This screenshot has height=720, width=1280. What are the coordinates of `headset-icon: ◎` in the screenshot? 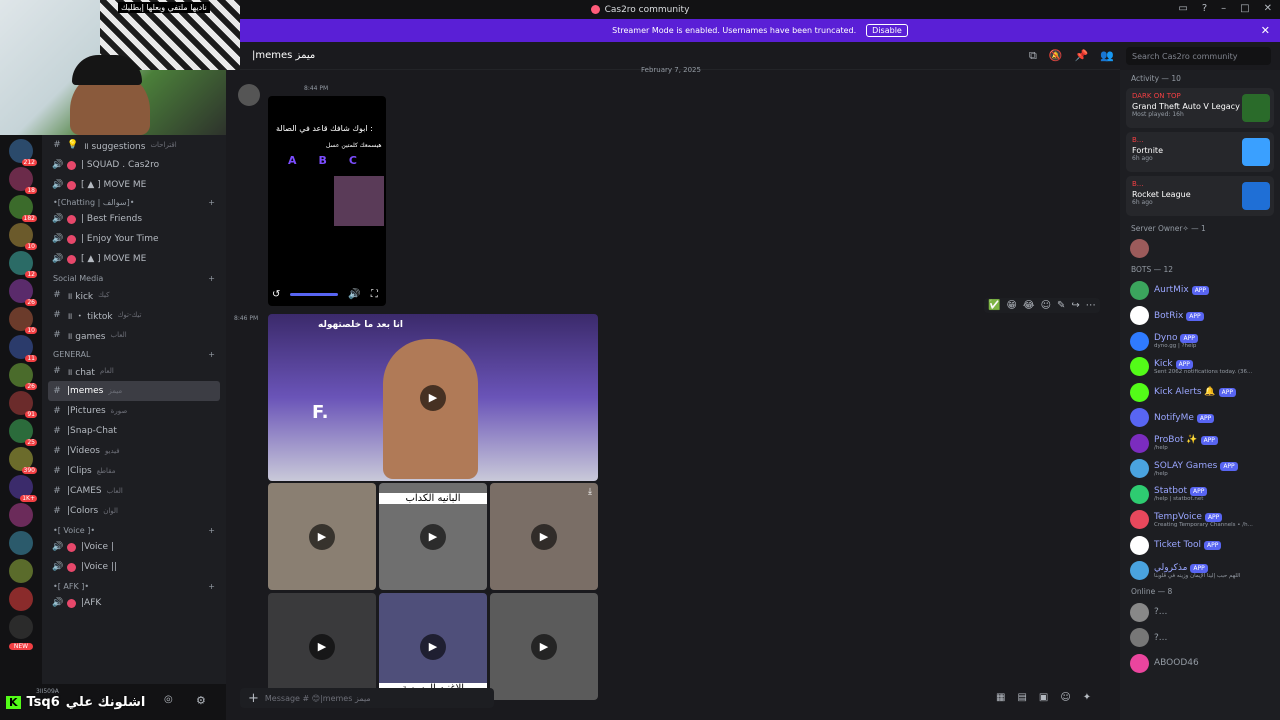 It's located at (168, 699).